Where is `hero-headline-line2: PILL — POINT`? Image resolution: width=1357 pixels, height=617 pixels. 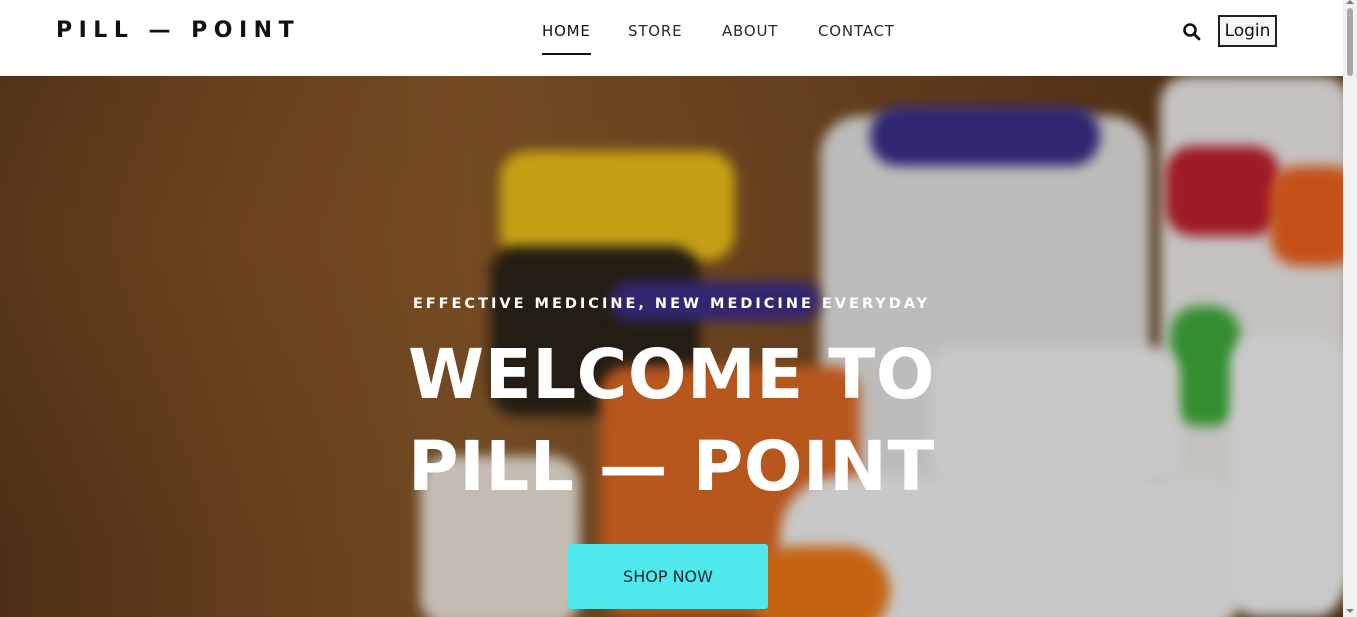
hero-headline-line2: PILL — POINT is located at coordinates (671, 467).